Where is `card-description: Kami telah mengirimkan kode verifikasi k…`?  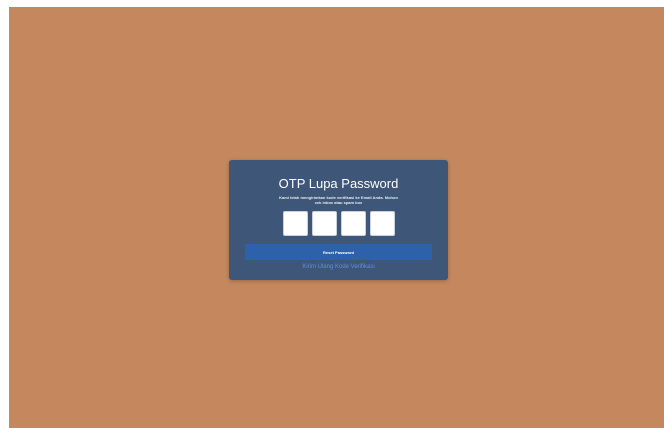
card-description: Kami telah mengirimkan kode verifikasi k… is located at coordinates (338, 200).